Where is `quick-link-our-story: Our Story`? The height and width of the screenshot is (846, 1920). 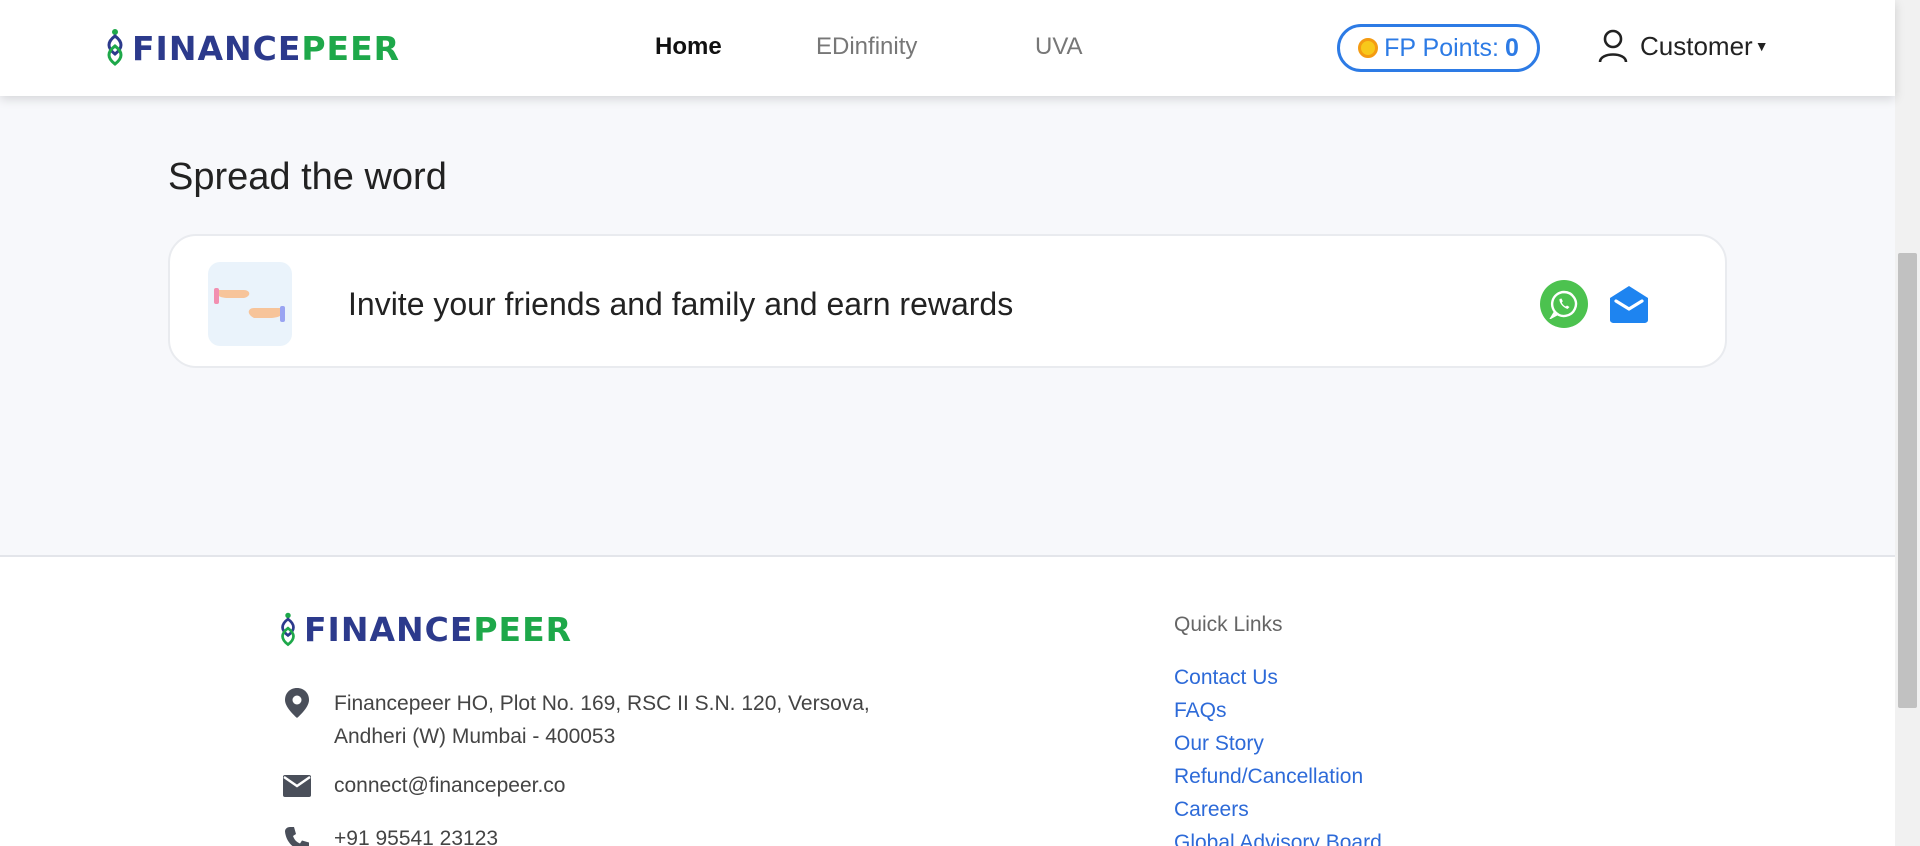
quick-link-our-story: Our Story is located at coordinates (1278, 743).